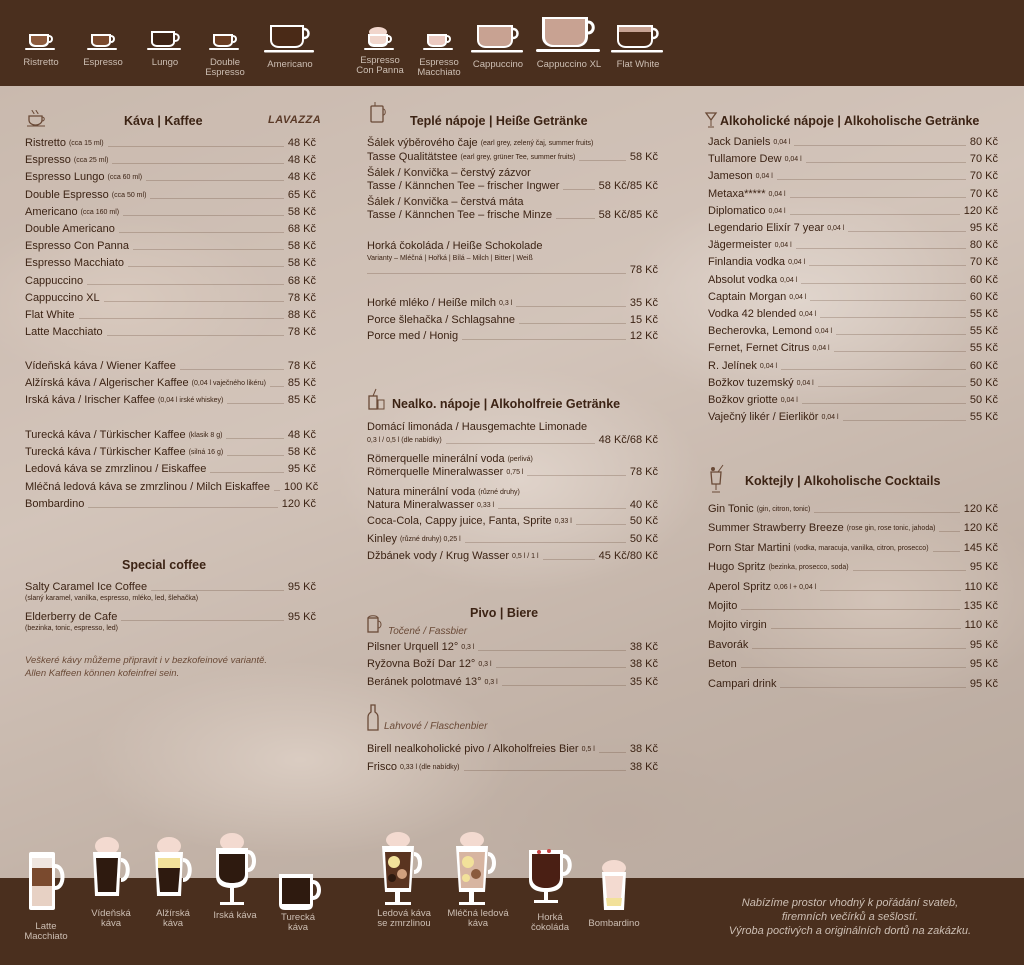 This screenshot has width=1024, height=965. What do you see at coordinates (588, 749) in the screenshot?
I see `item-note: 0,5 l` at bounding box center [588, 749].